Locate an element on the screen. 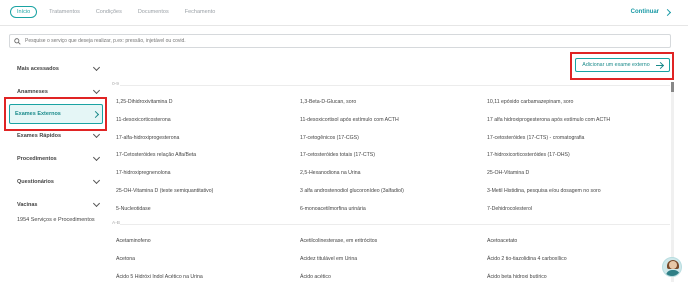 This screenshot has width=688, height=284. list-item: 25-OH-Vitamina D is located at coordinates (508, 173).